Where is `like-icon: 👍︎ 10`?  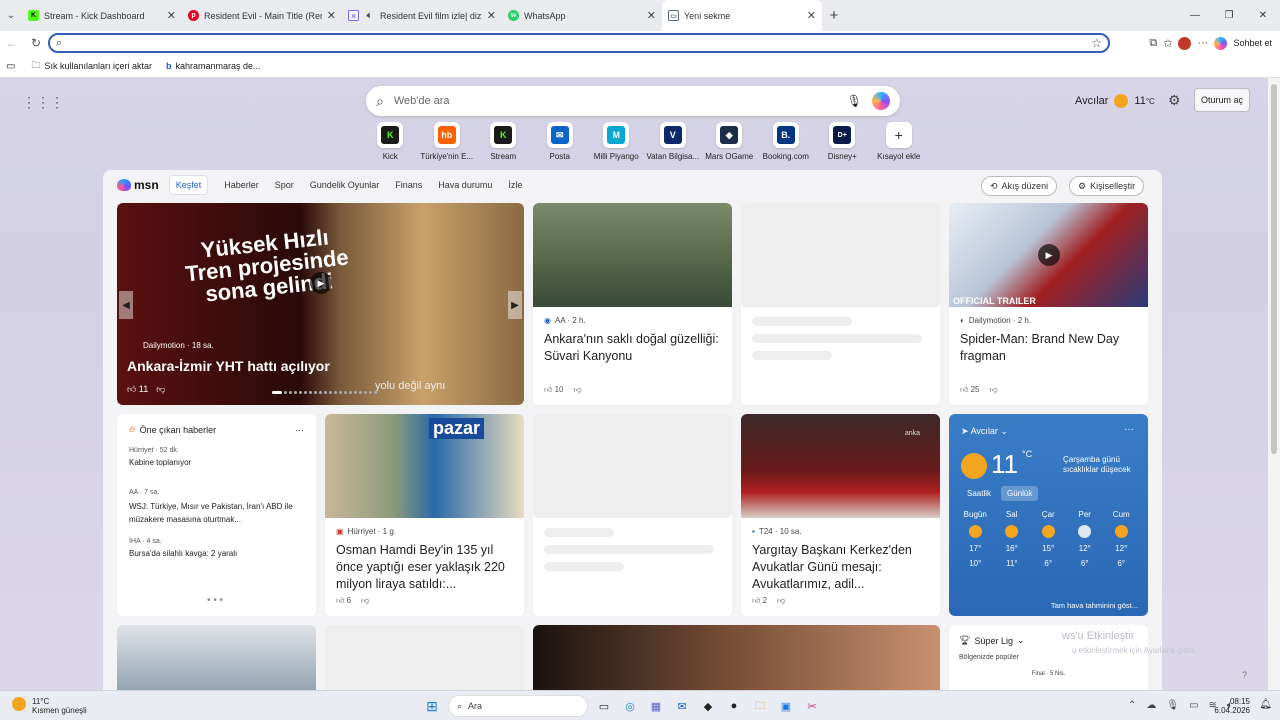 like-icon: 👍︎ 10 is located at coordinates (554, 390).